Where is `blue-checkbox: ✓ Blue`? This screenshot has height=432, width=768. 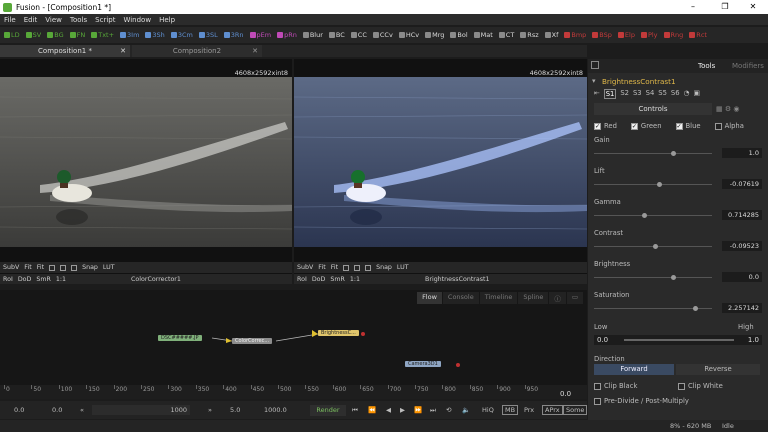 blue-checkbox: ✓ Blue is located at coordinates (688, 126).